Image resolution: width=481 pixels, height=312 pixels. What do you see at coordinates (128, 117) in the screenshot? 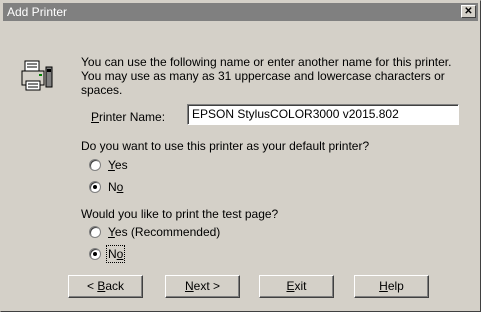
I see `printer-name-label: Printer Name:` at bounding box center [128, 117].